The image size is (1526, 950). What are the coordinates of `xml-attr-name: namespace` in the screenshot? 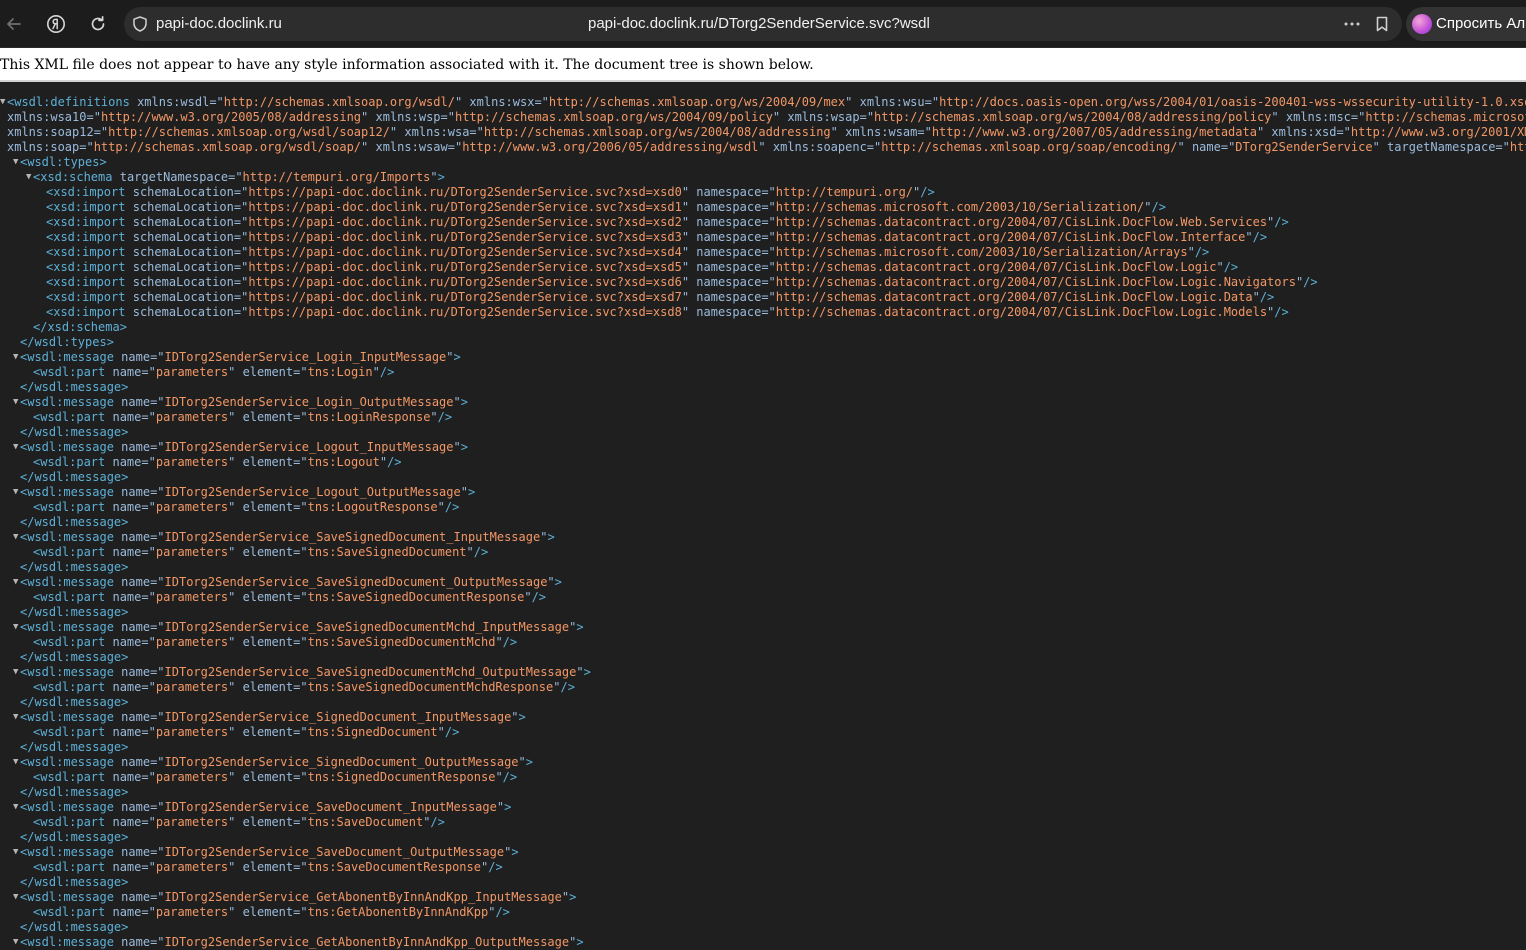 It's located at (729, 192).